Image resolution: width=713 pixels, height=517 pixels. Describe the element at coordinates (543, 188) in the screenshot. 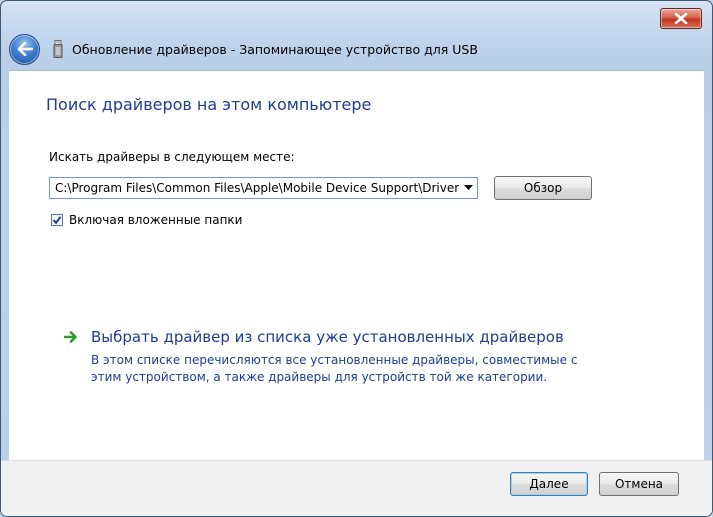

I see `browse-button: Обзор` at that location.